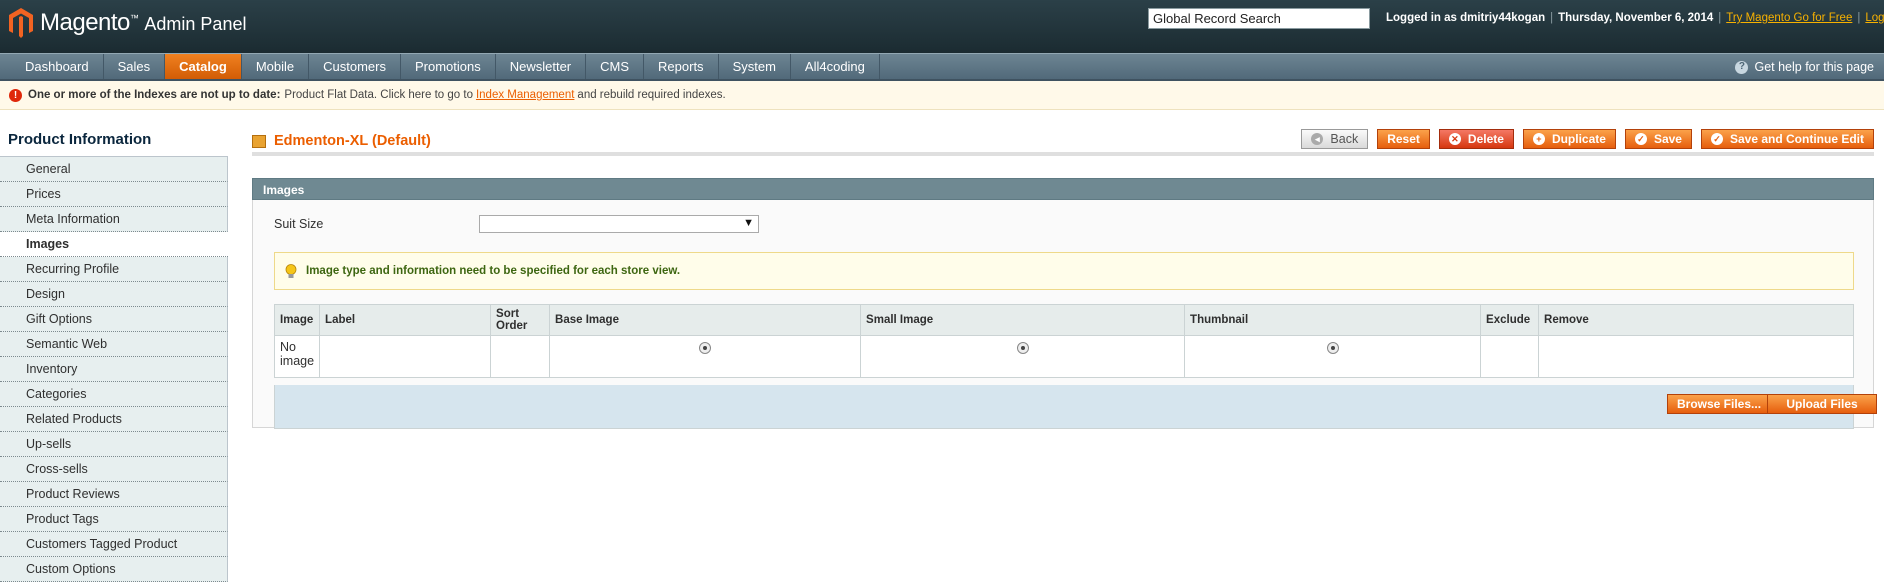  I want to click on label-cell, so click(405, 356).